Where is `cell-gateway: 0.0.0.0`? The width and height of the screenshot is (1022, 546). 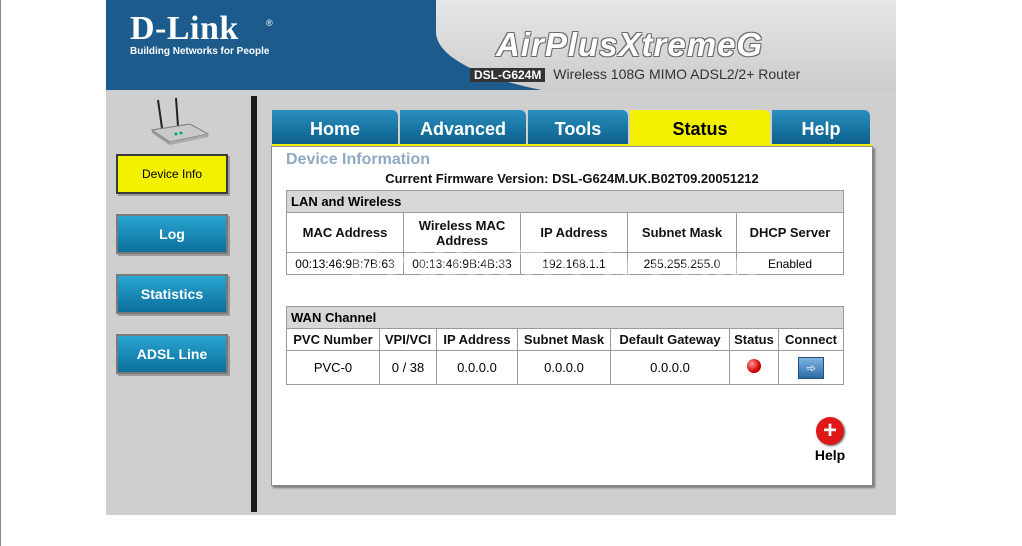 cell-gateway: 0.0.0.0 is located at coordinates (670, 367).